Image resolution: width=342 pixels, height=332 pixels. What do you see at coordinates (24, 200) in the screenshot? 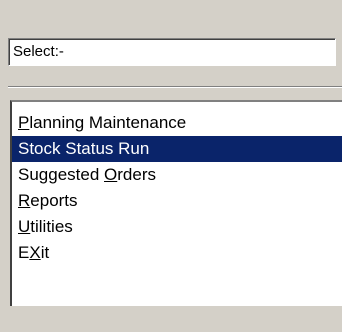
I see `accelerator-key: R` at bounding box center [24, 200].